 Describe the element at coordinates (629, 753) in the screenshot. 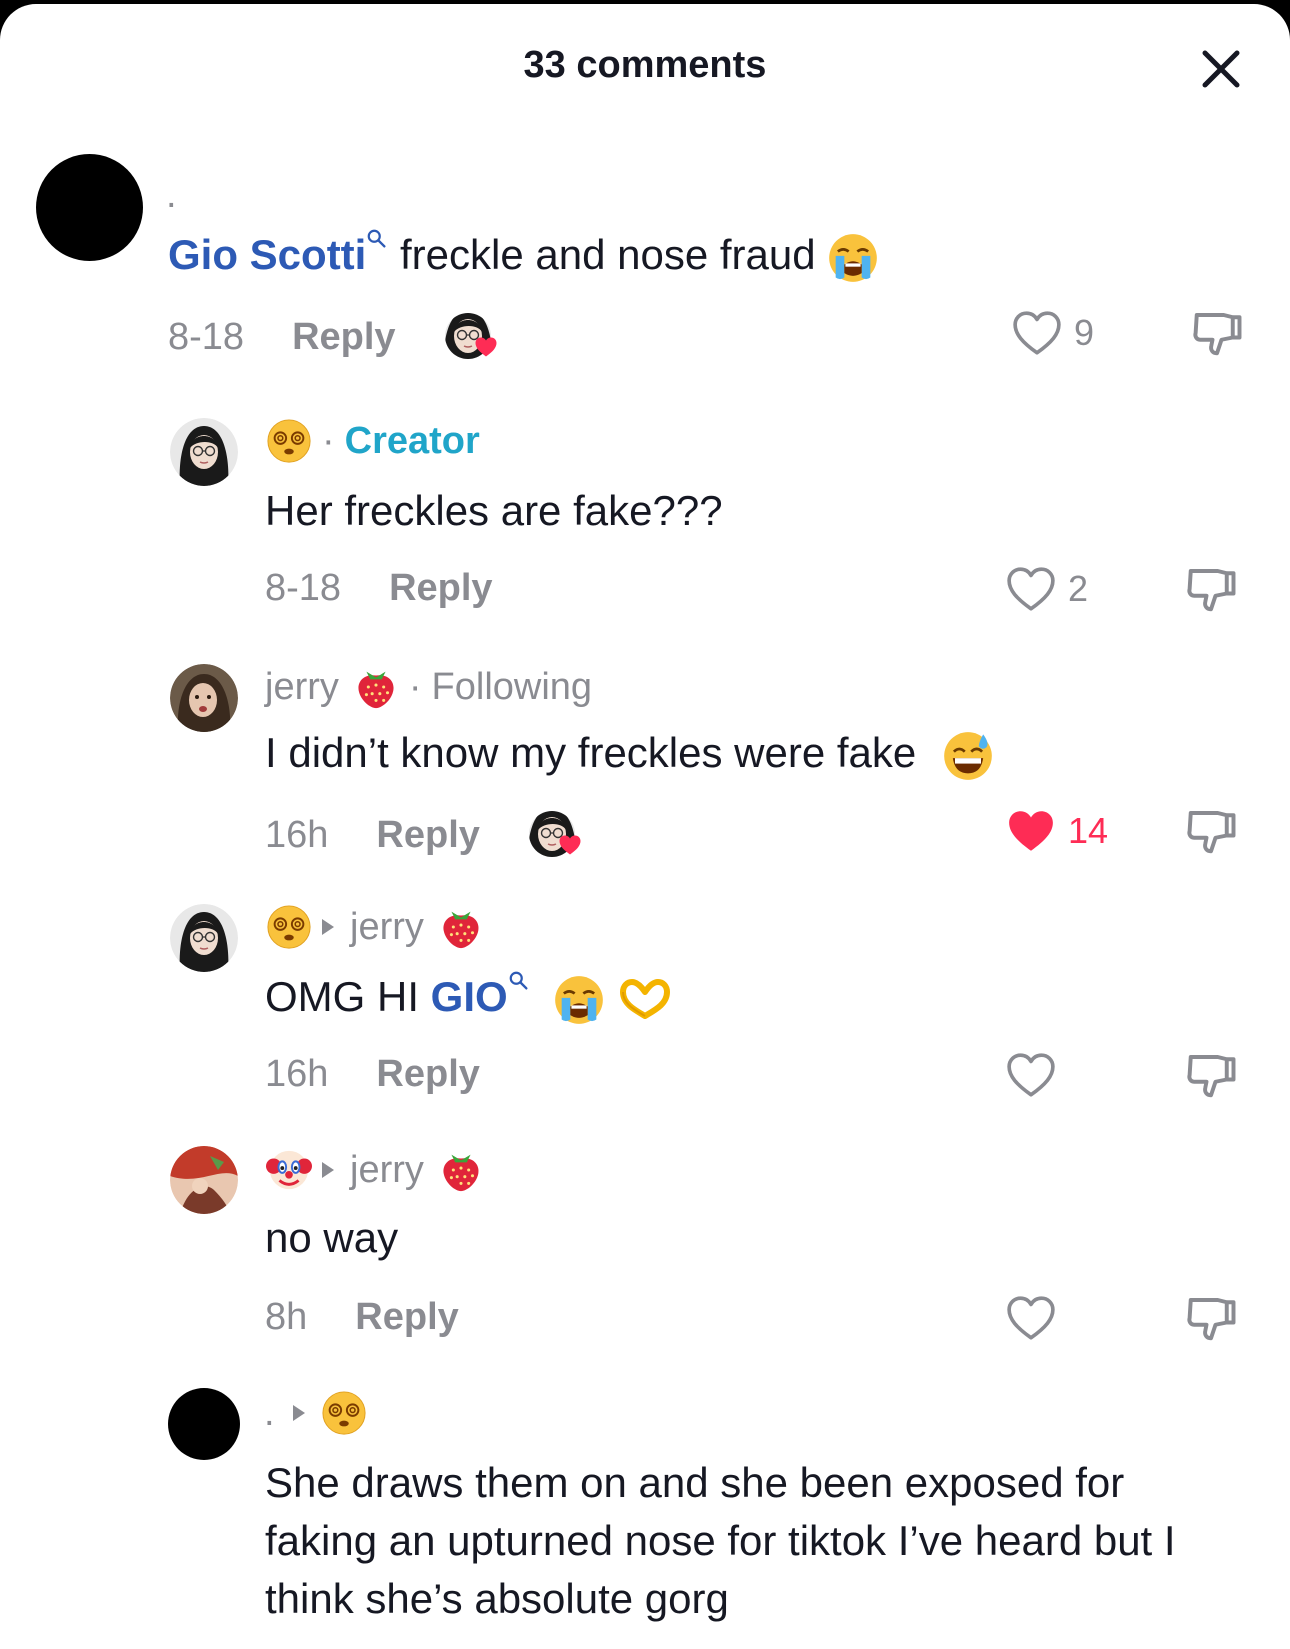

I see `comment-text: I didn’t know my freckles were fake` at that location.